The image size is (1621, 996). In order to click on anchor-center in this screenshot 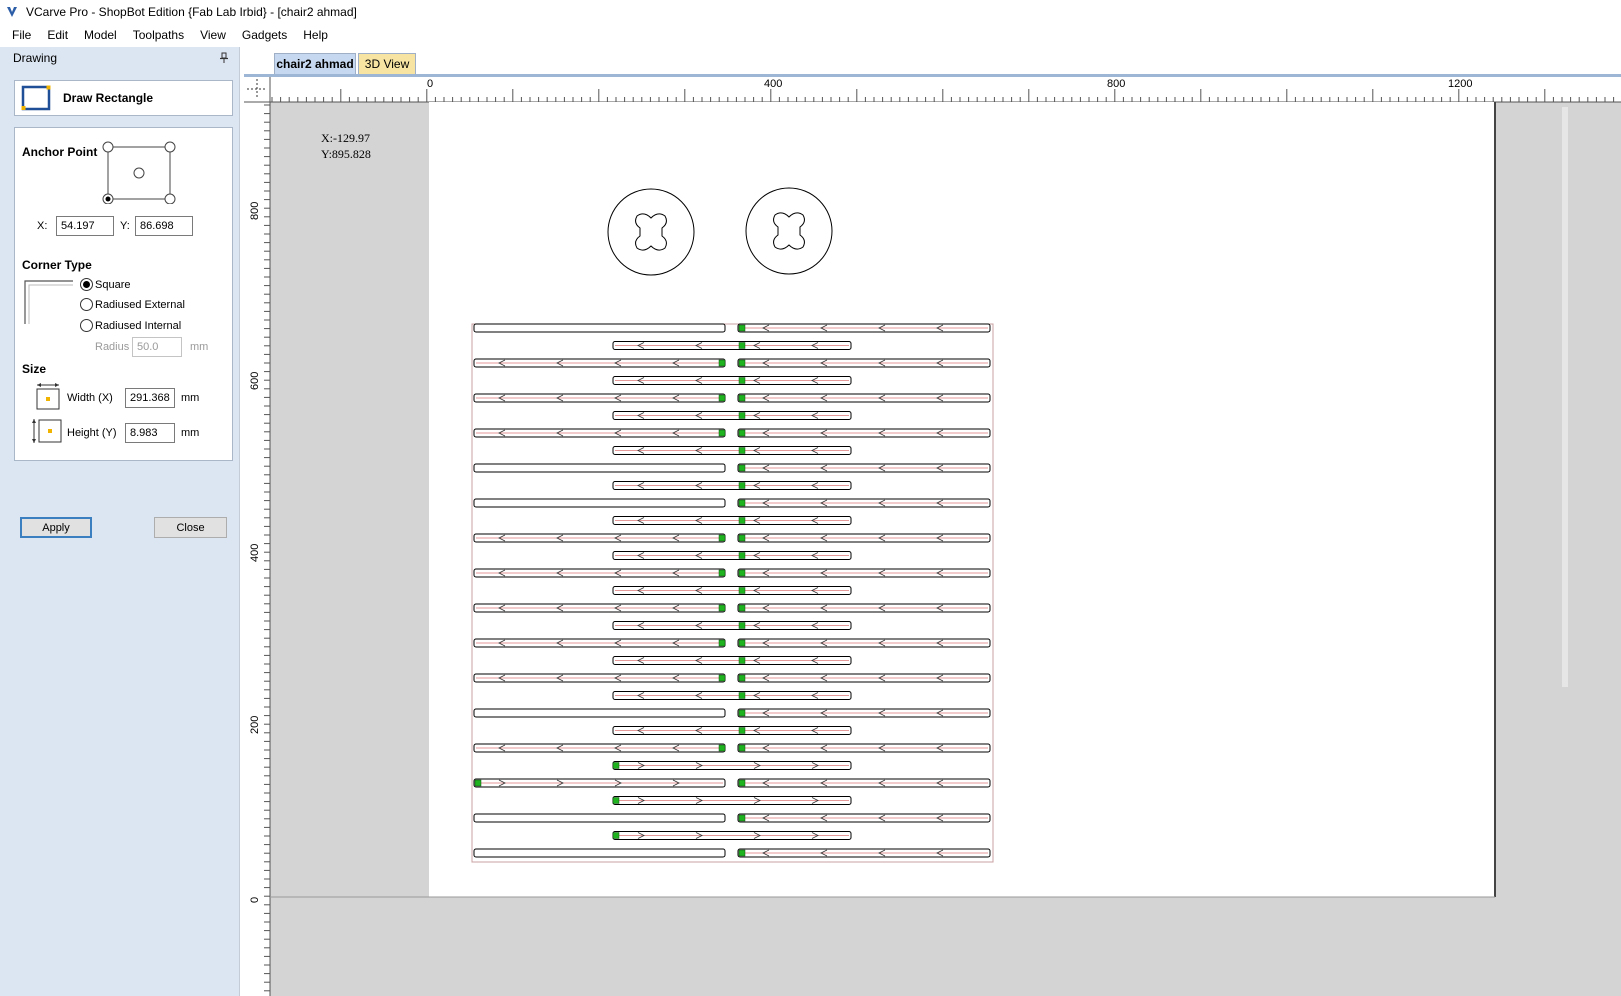, I will do `click(139, 173)`.